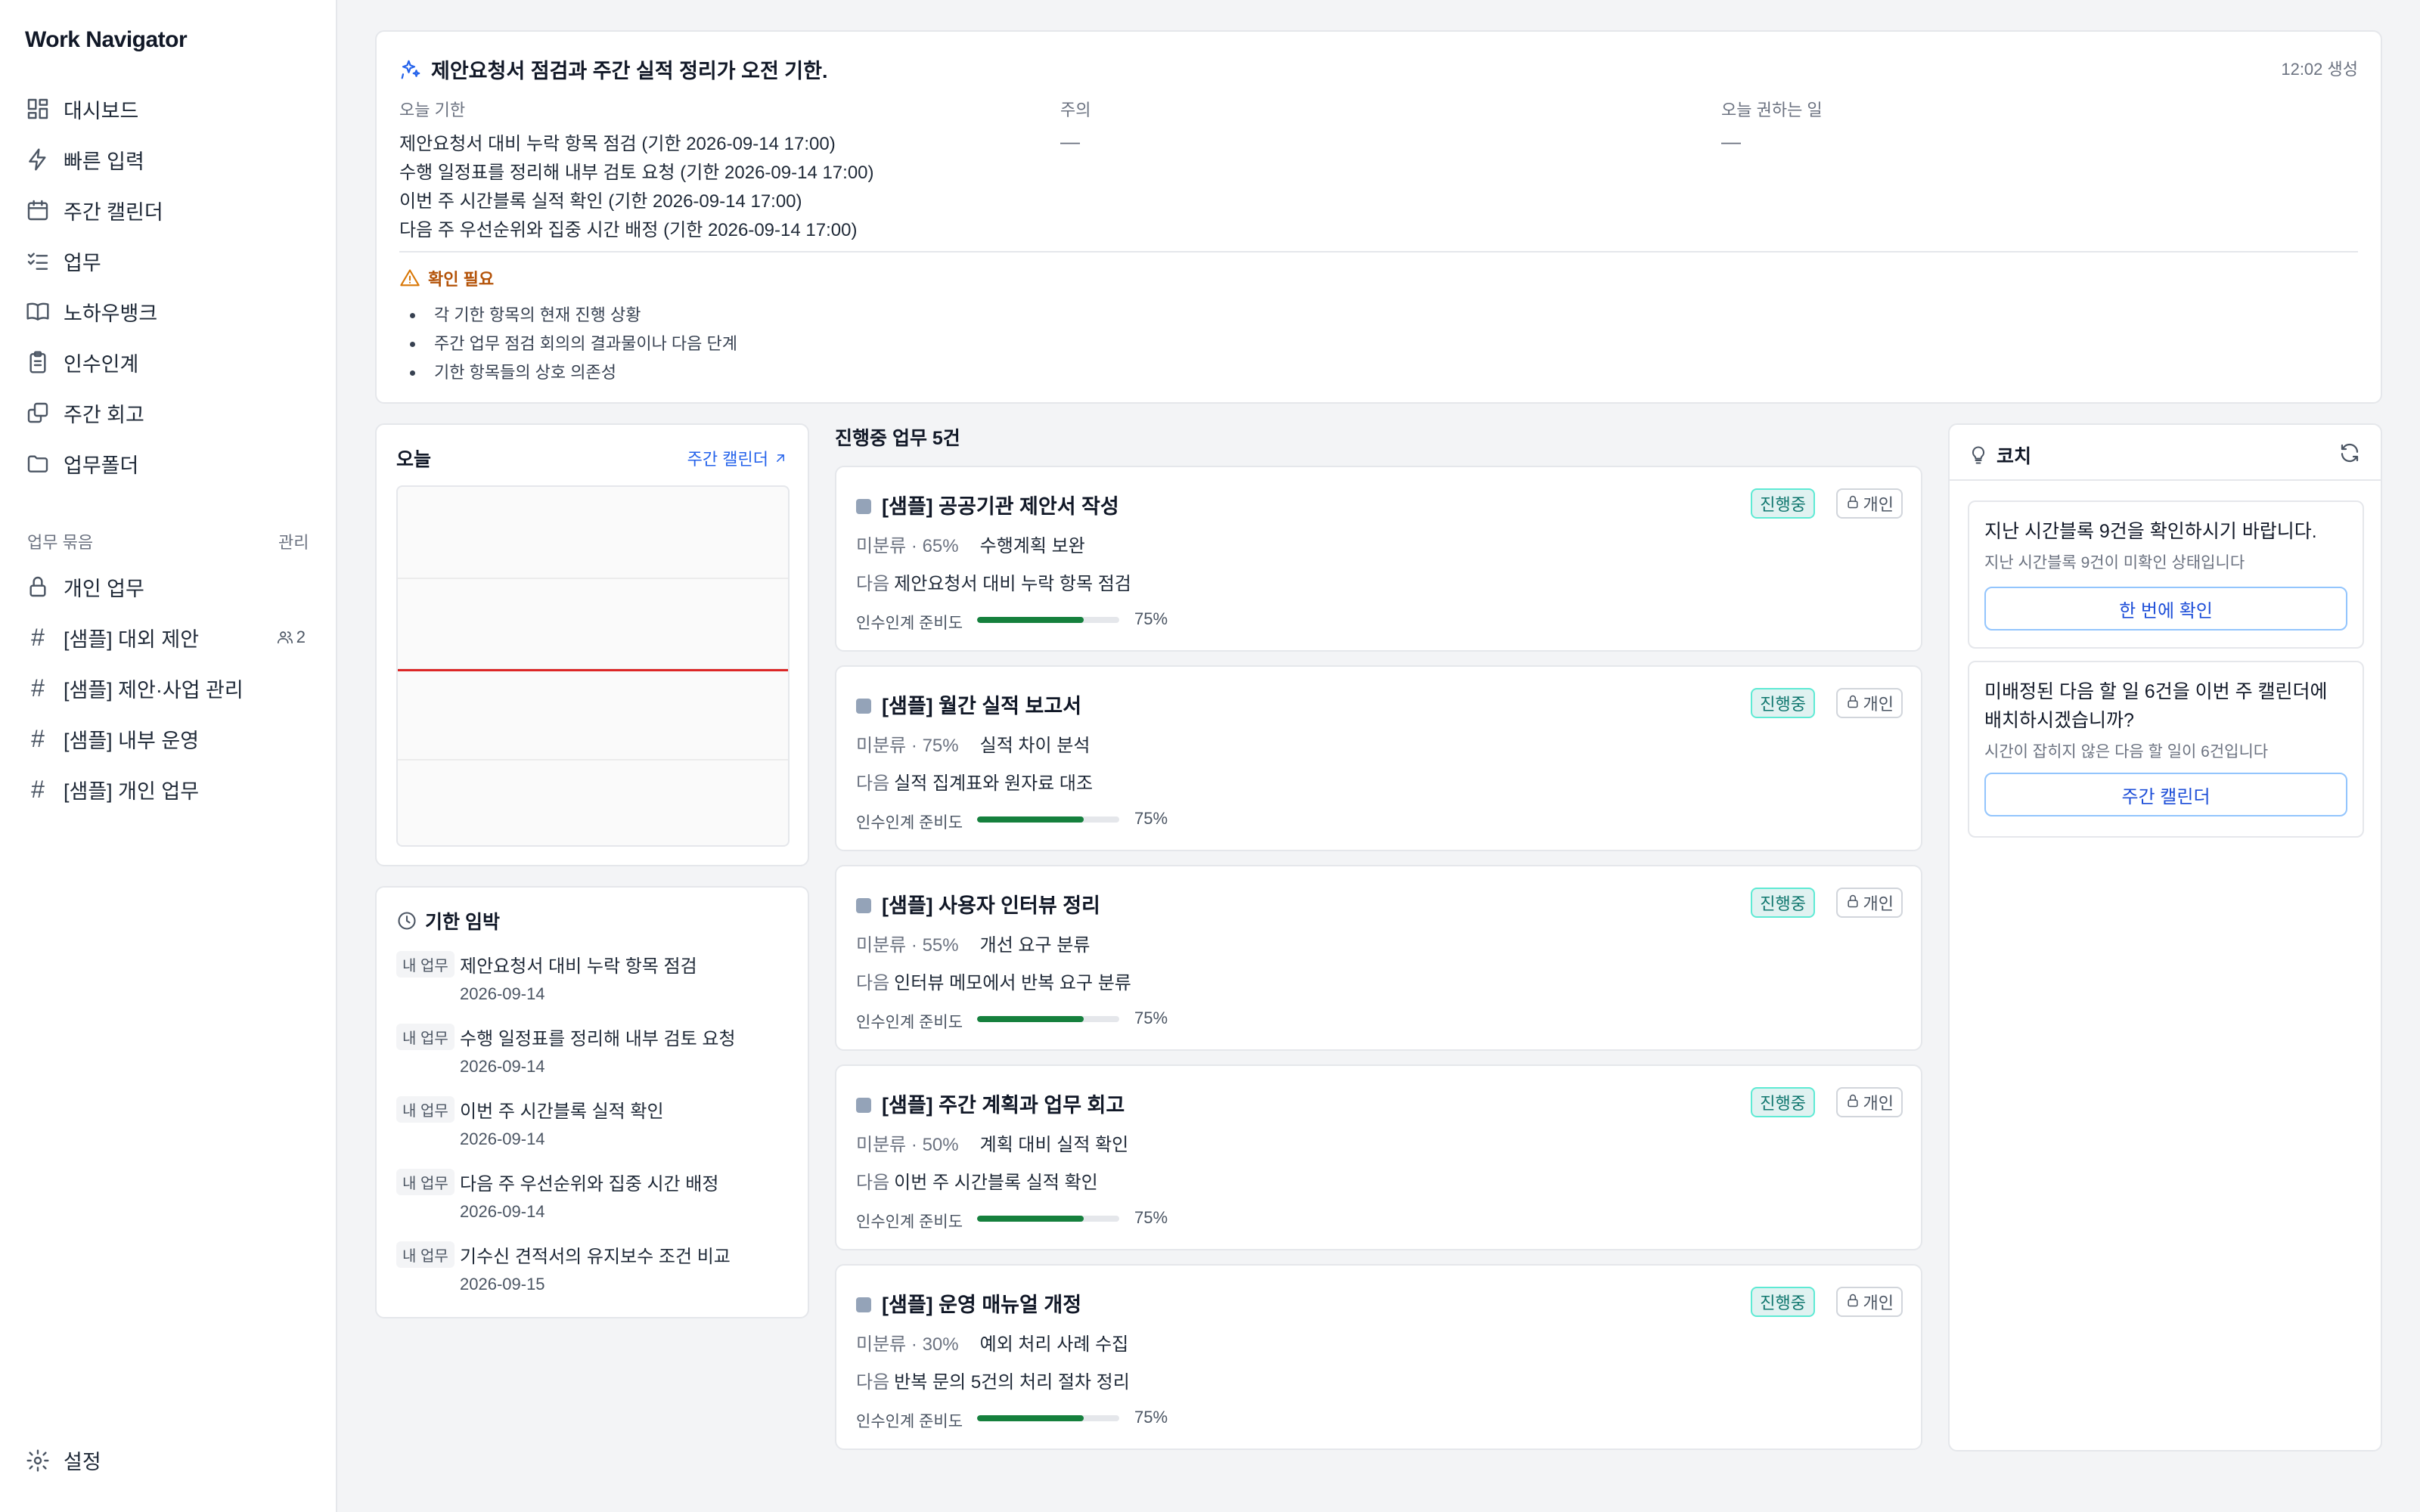 The image size is (2420, 1512). I want to click on sparkle-icon, so click(410, 69).